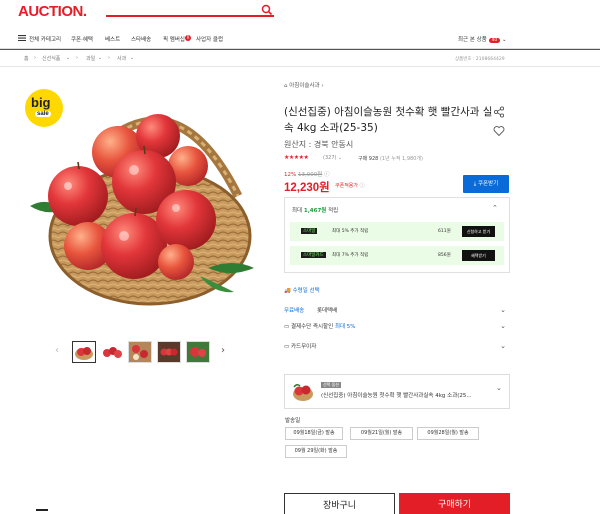 The width and height of the screenshot is (600, 514). What do you see at coordinates (286, 86) in the screenshot?
I see `home-icon: ⌂` at bounding box center [286, 86].